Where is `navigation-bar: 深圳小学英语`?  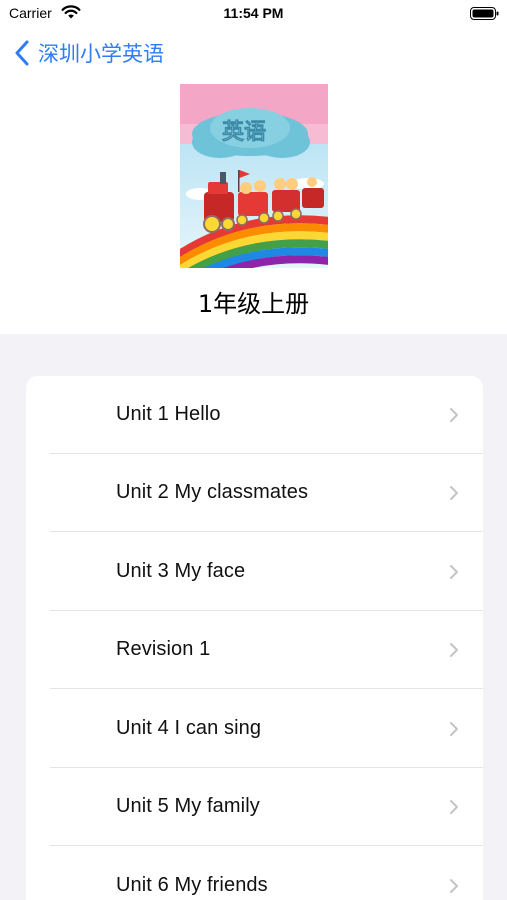
navigation-bar: 深圳小学英语 is located at coordinates (253, 52).